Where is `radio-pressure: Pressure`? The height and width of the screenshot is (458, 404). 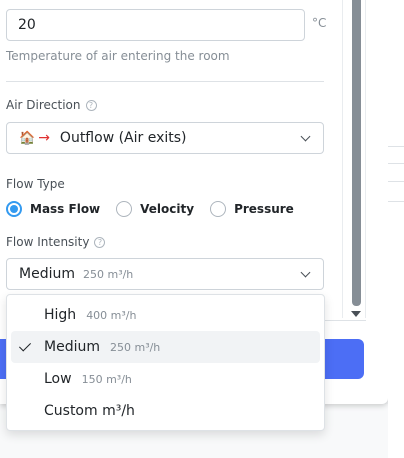
radio-pressure: Pressure is located at coordinates (252, 209).